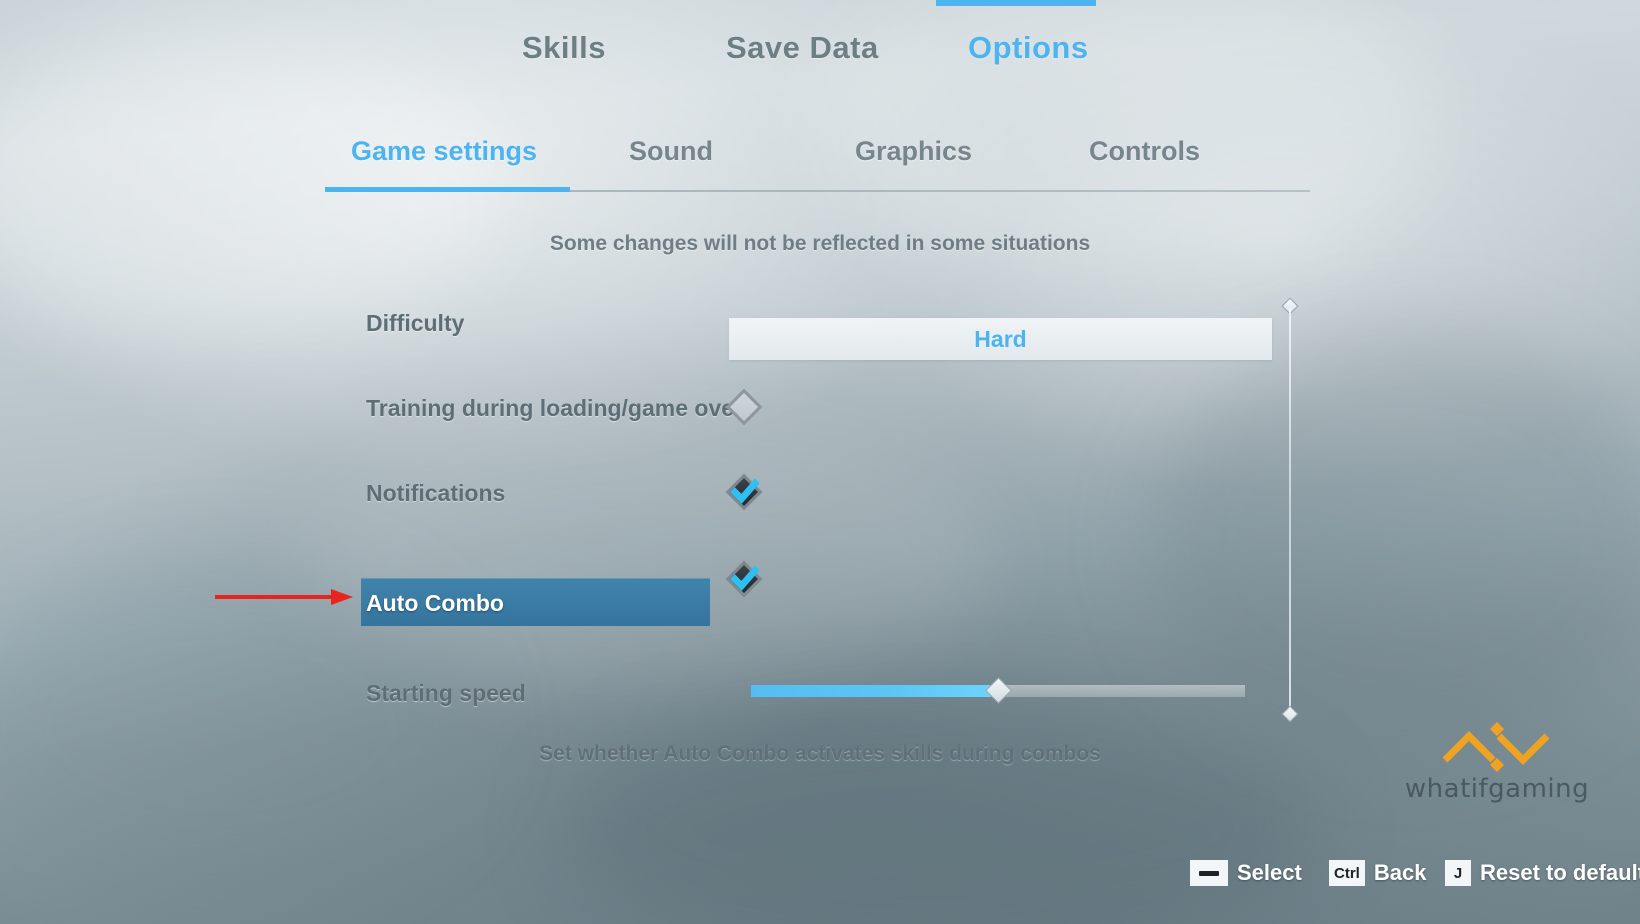  I want to click on setting-label-training: Training during loading/game over, so click(554, 408).